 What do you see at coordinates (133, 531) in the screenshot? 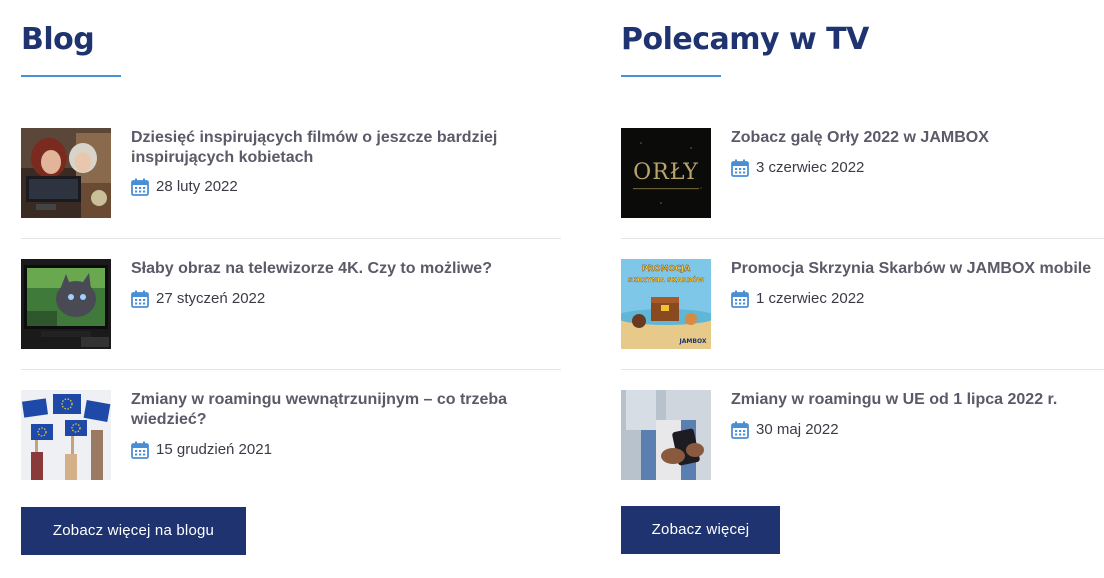
I see `blog-more-button: Zobacz więcej na blogu` at bounding box center [133, 531].